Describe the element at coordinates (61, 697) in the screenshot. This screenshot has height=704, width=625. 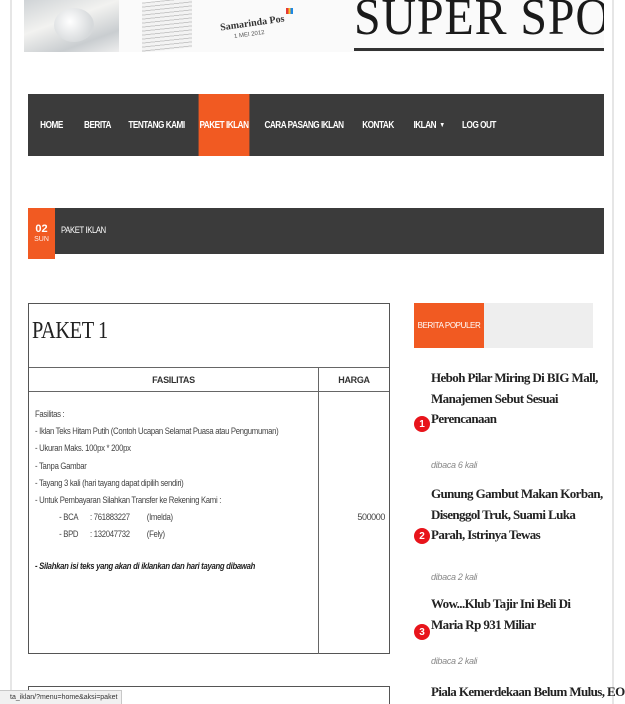
I see `browser-status-bar: ta_iklan/?menu=home&aksi=paket` at that location.